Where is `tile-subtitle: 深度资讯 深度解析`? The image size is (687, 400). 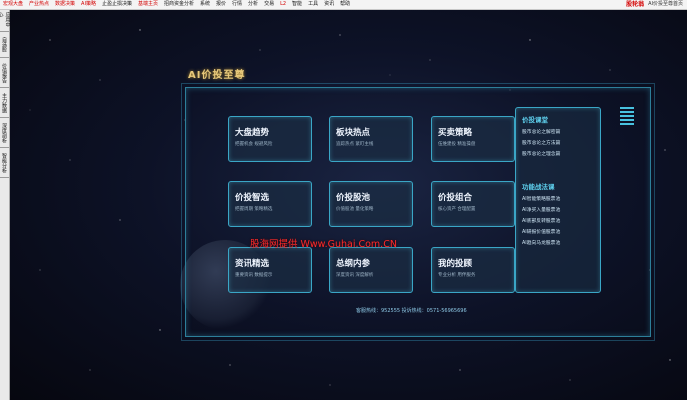 tile-subtitle: 深度资讯 深度解析 is located at coordinates (355, 275).